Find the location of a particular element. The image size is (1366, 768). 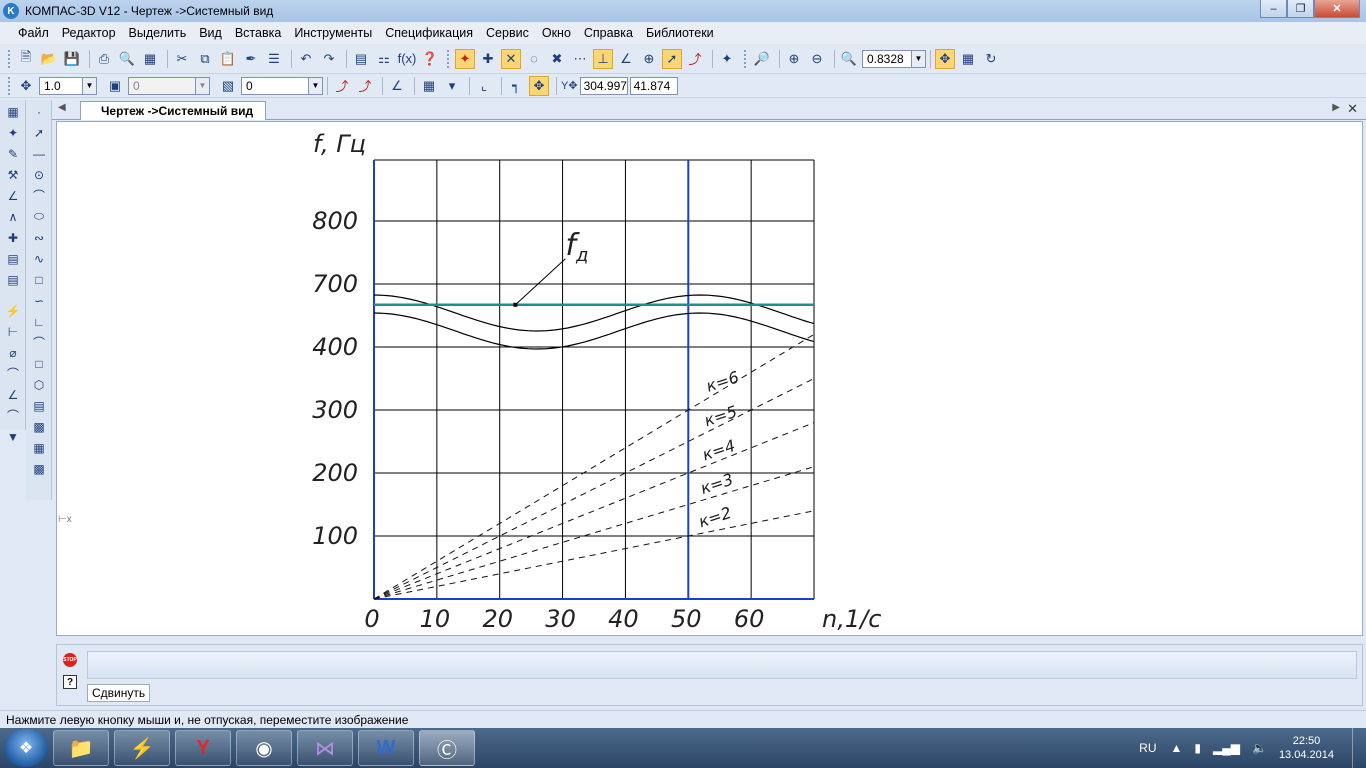

contour-icon: □ is located at coordinates (39, 279).